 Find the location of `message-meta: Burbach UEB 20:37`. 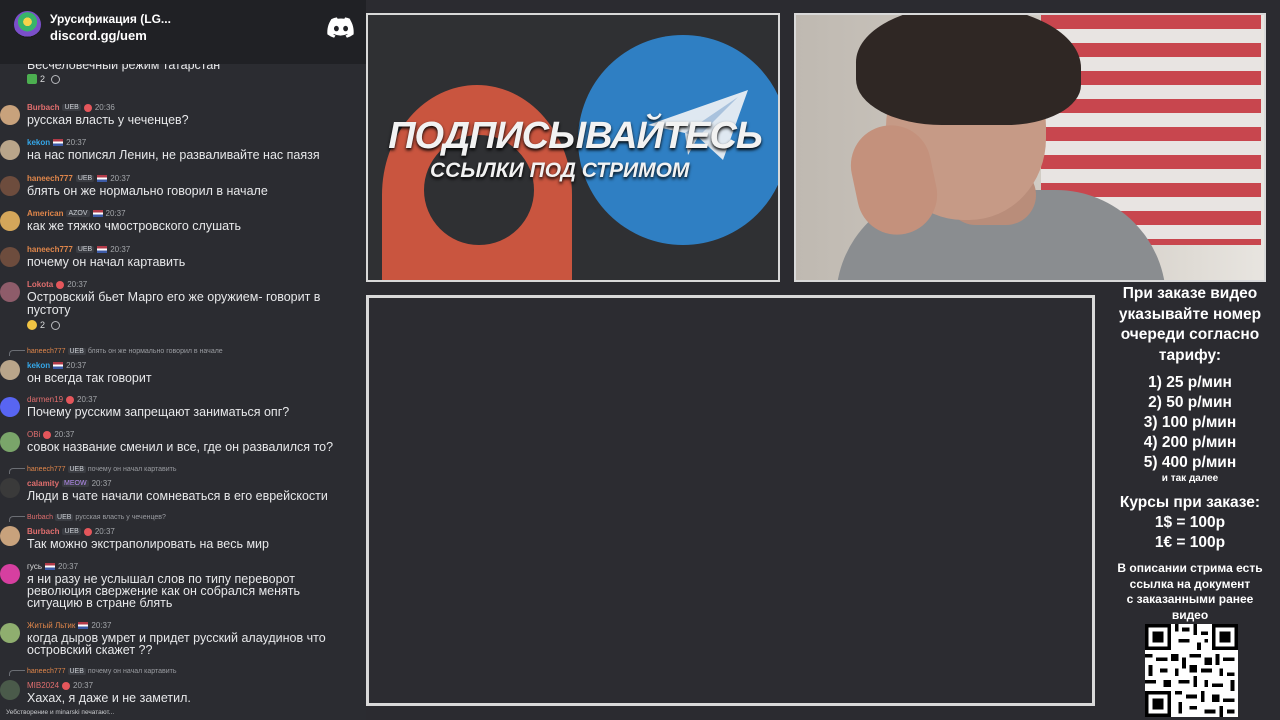

message-meta: Burbach UEB 20:37 is located at coordinates (71, 531).